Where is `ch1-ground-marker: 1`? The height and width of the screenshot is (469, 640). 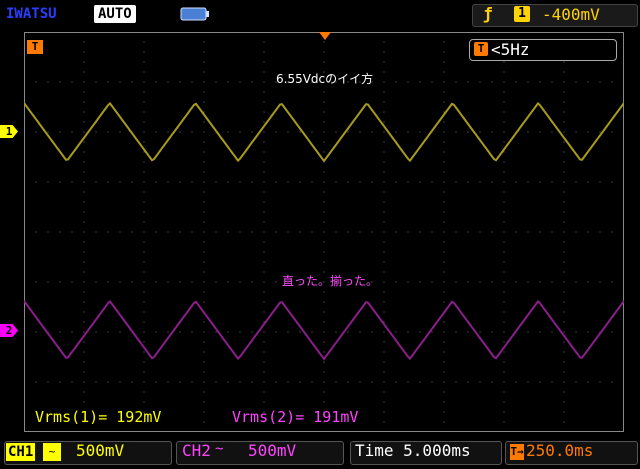
ch1-ground-marker: 1 is located at coordinates (9, 131).